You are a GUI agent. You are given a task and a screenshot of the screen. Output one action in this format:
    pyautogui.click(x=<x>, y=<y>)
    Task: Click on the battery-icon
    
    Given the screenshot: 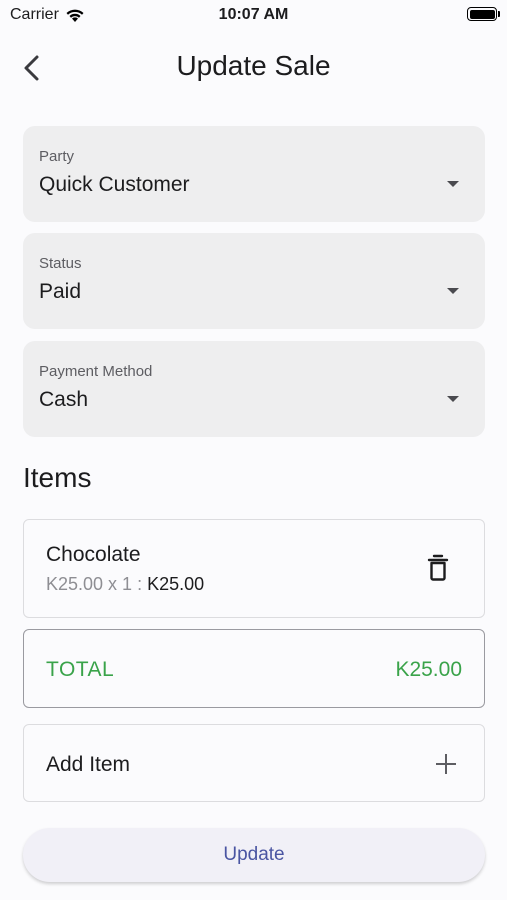 What is the action you would take?
    pyautogui.click(x=483, y=14)
    